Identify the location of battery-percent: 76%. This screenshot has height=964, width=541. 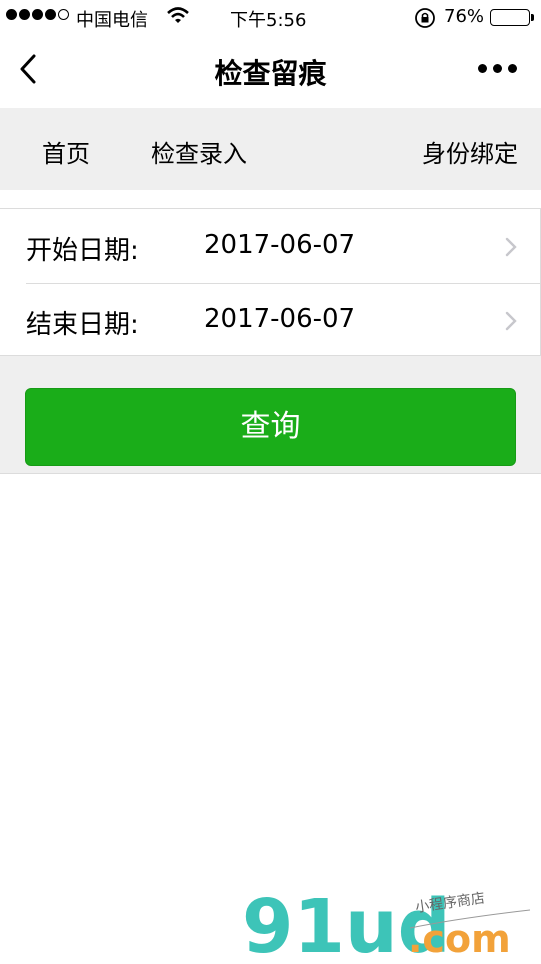
(464, 16).